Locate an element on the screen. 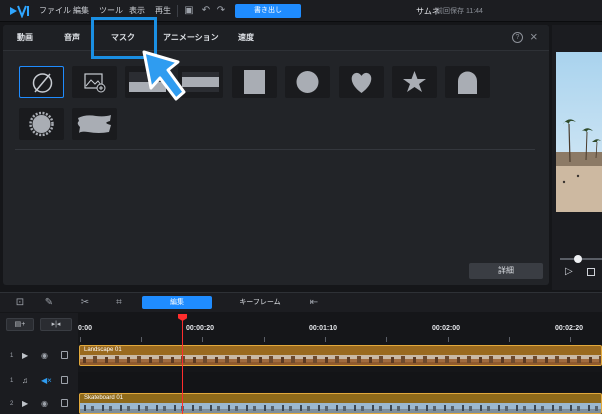 The width and height of the screenshot is (602, 414). mask-heart-option is located at coordinates (361, 82).